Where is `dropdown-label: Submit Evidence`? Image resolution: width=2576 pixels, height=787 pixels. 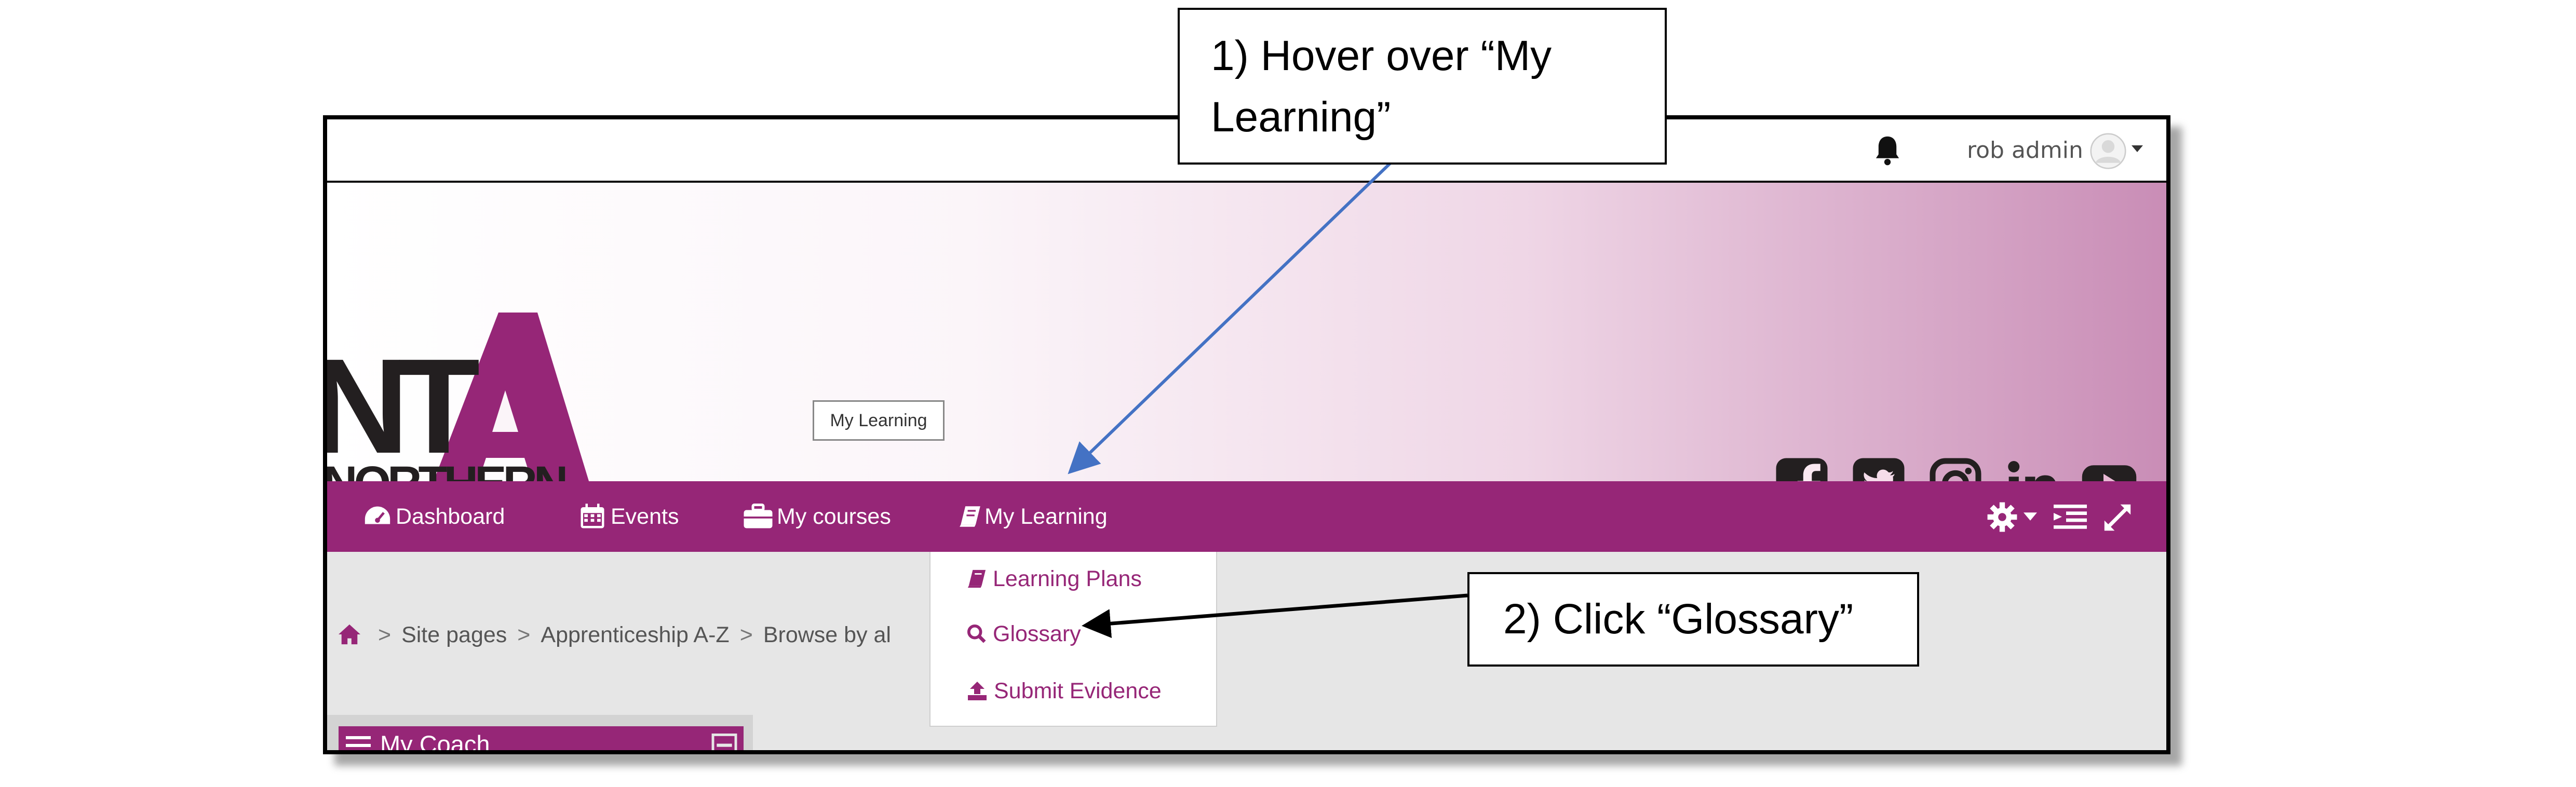
dropdown-label: Submit Evidence is located at coordinates (1078, 690).